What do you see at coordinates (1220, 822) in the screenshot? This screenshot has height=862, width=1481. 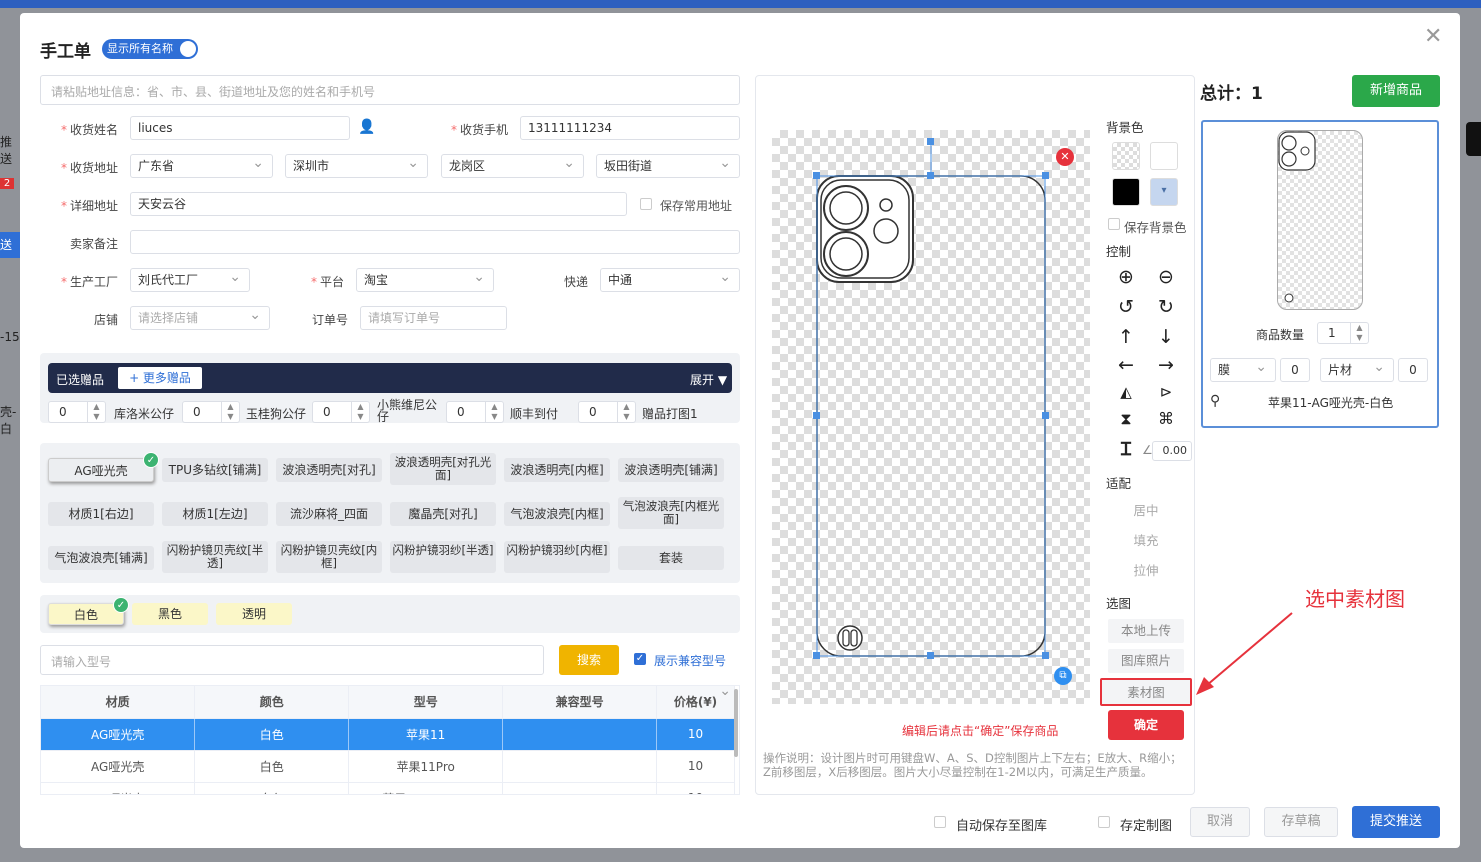 I see `cancel-button: 取消` at bounding box center [1220, 822].